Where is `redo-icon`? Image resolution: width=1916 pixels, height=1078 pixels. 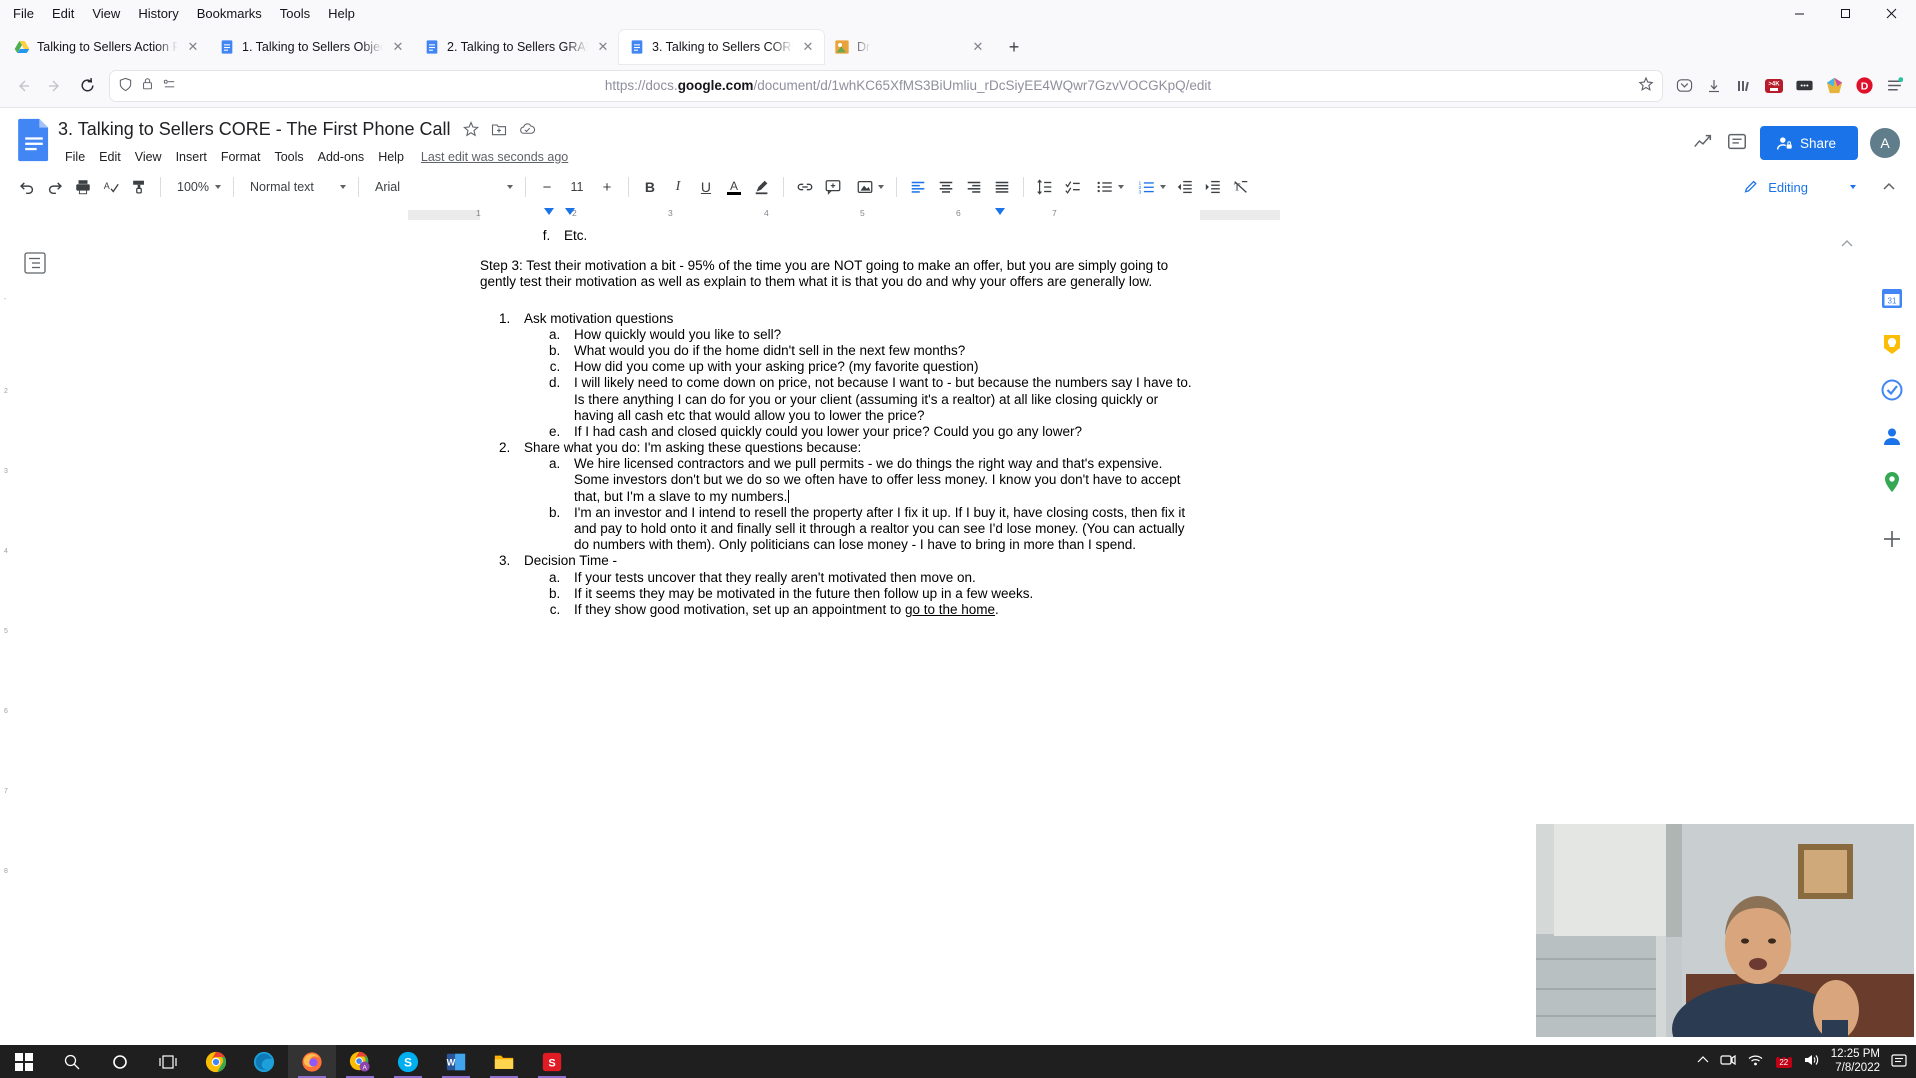
redo-icon is located at coordinates (55, 187).